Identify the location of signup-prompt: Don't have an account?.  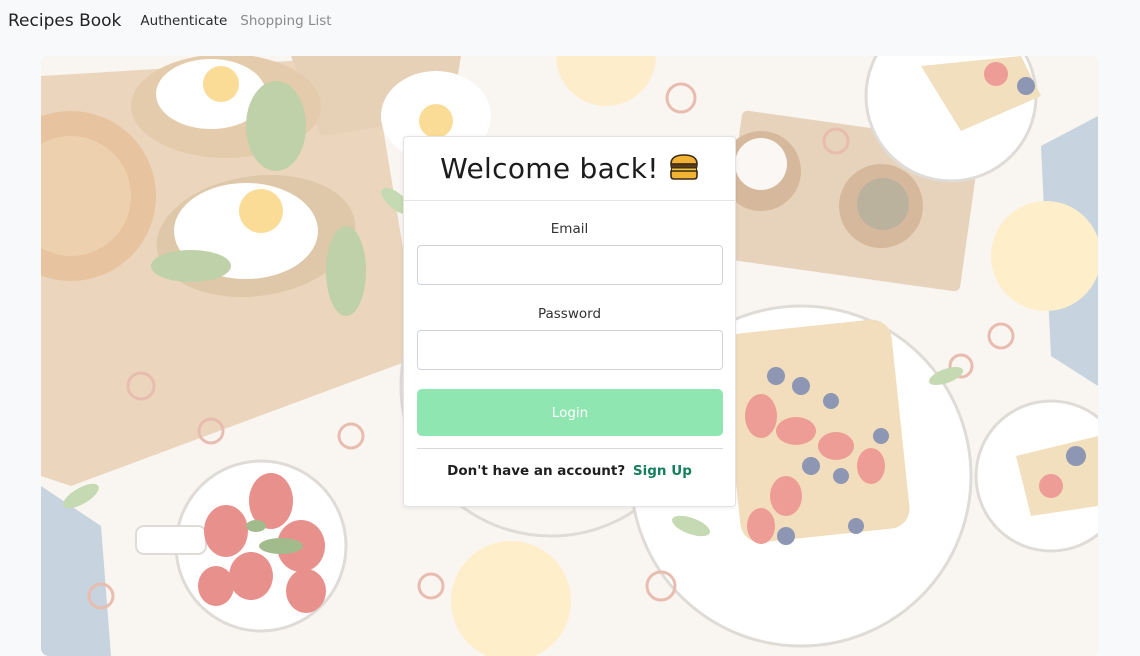
(536, 471).